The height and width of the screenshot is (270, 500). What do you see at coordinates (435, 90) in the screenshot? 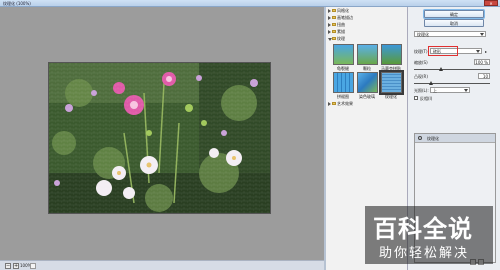
I see `light-select-value: 上` at bounding box center [435, 90].